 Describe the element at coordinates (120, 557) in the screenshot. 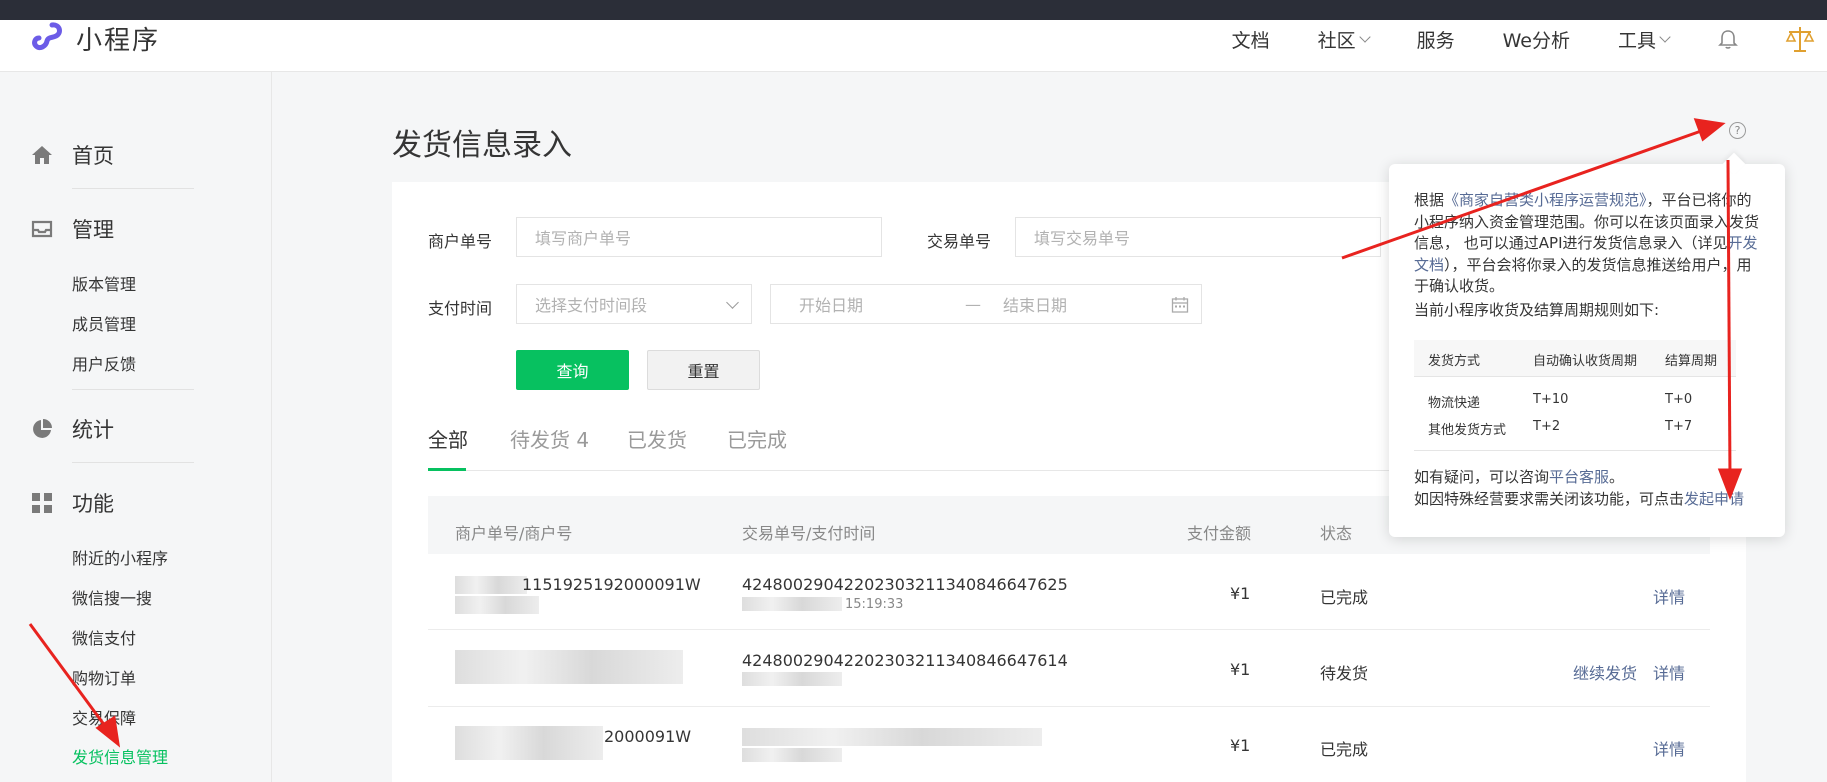

I see `sidebar-item-nearby-miniprogram: 附近的小程序` at that location.